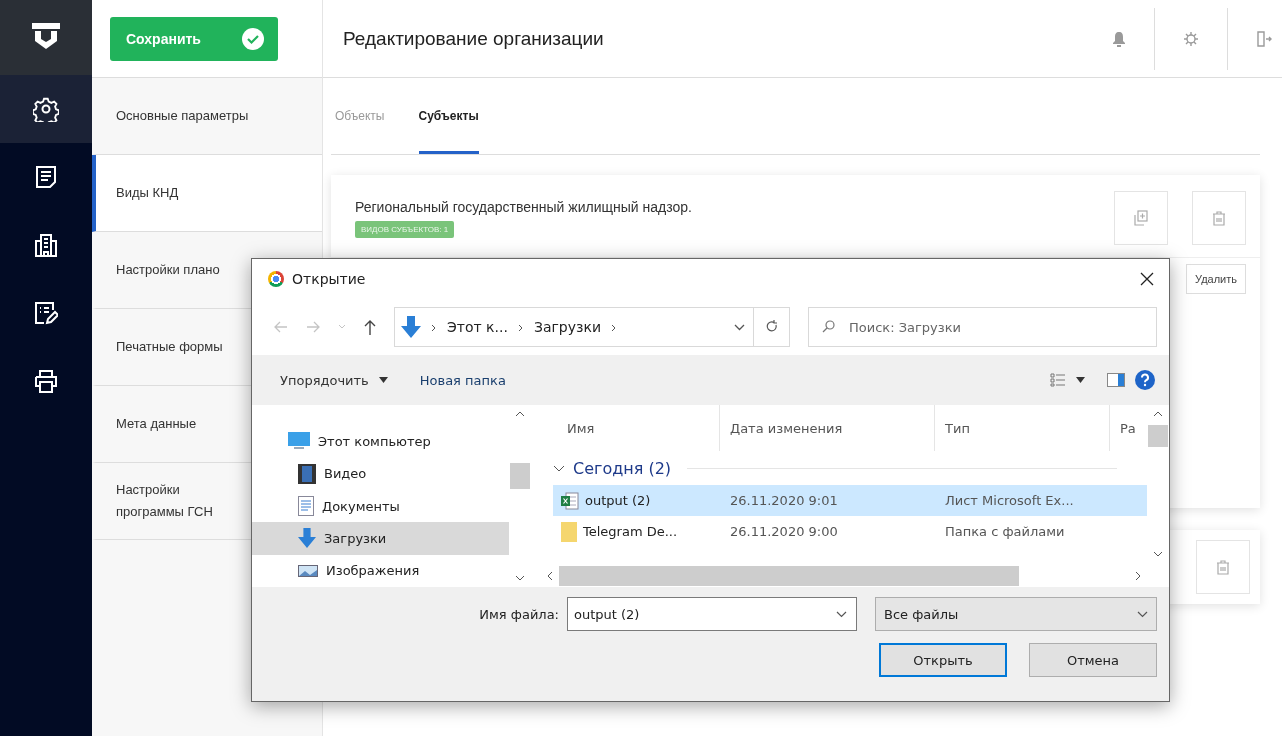  What do you see at coordinates (474, 38) in the screenshot?
I see `page-title: Редактирование организации` at bounding box center [474, 38].